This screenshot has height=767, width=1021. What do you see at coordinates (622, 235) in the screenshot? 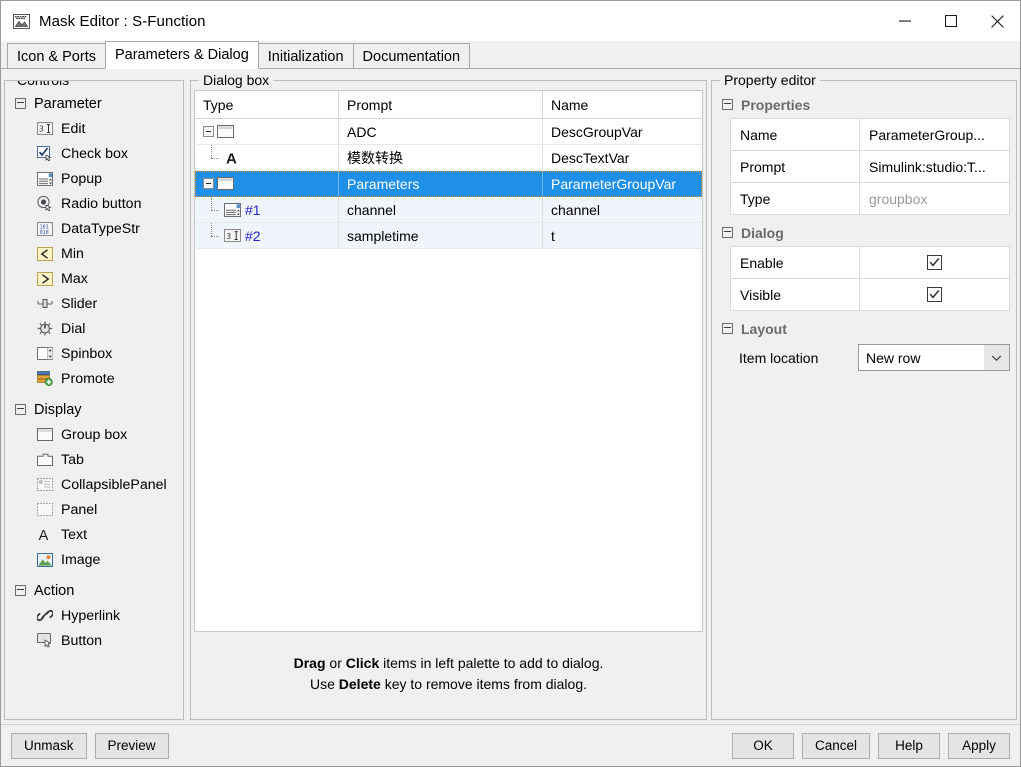
I see `cell-name: t` at bounding box center [622, 235].